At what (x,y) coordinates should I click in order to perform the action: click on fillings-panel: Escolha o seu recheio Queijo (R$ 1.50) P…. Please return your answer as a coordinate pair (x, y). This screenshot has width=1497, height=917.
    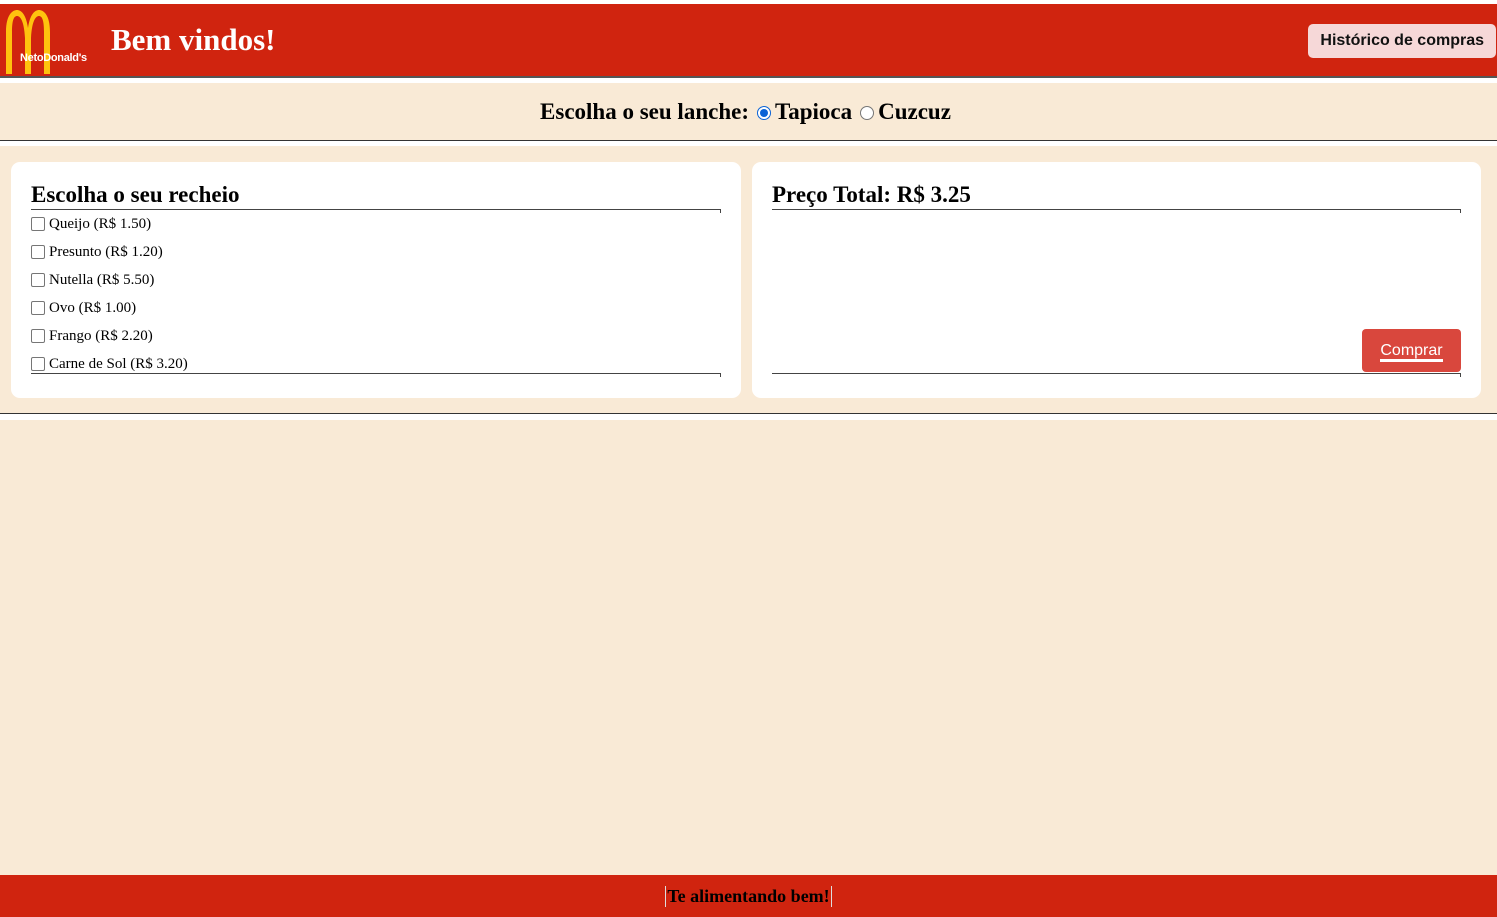
    Looking at the image, I should click on (376, 280).